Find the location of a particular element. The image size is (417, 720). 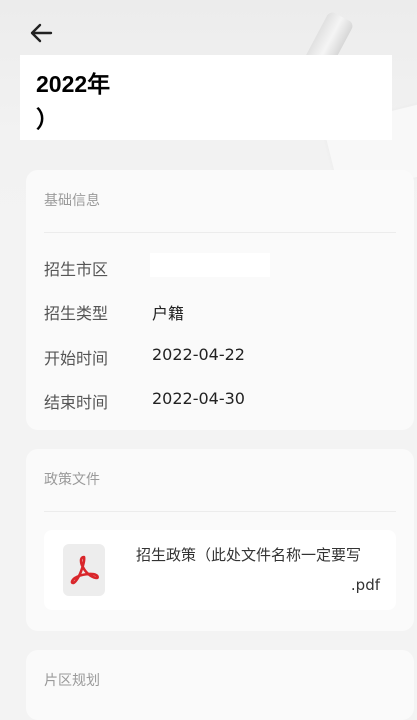

page-title: 2022年 ） is located at coordinates (206, 97).